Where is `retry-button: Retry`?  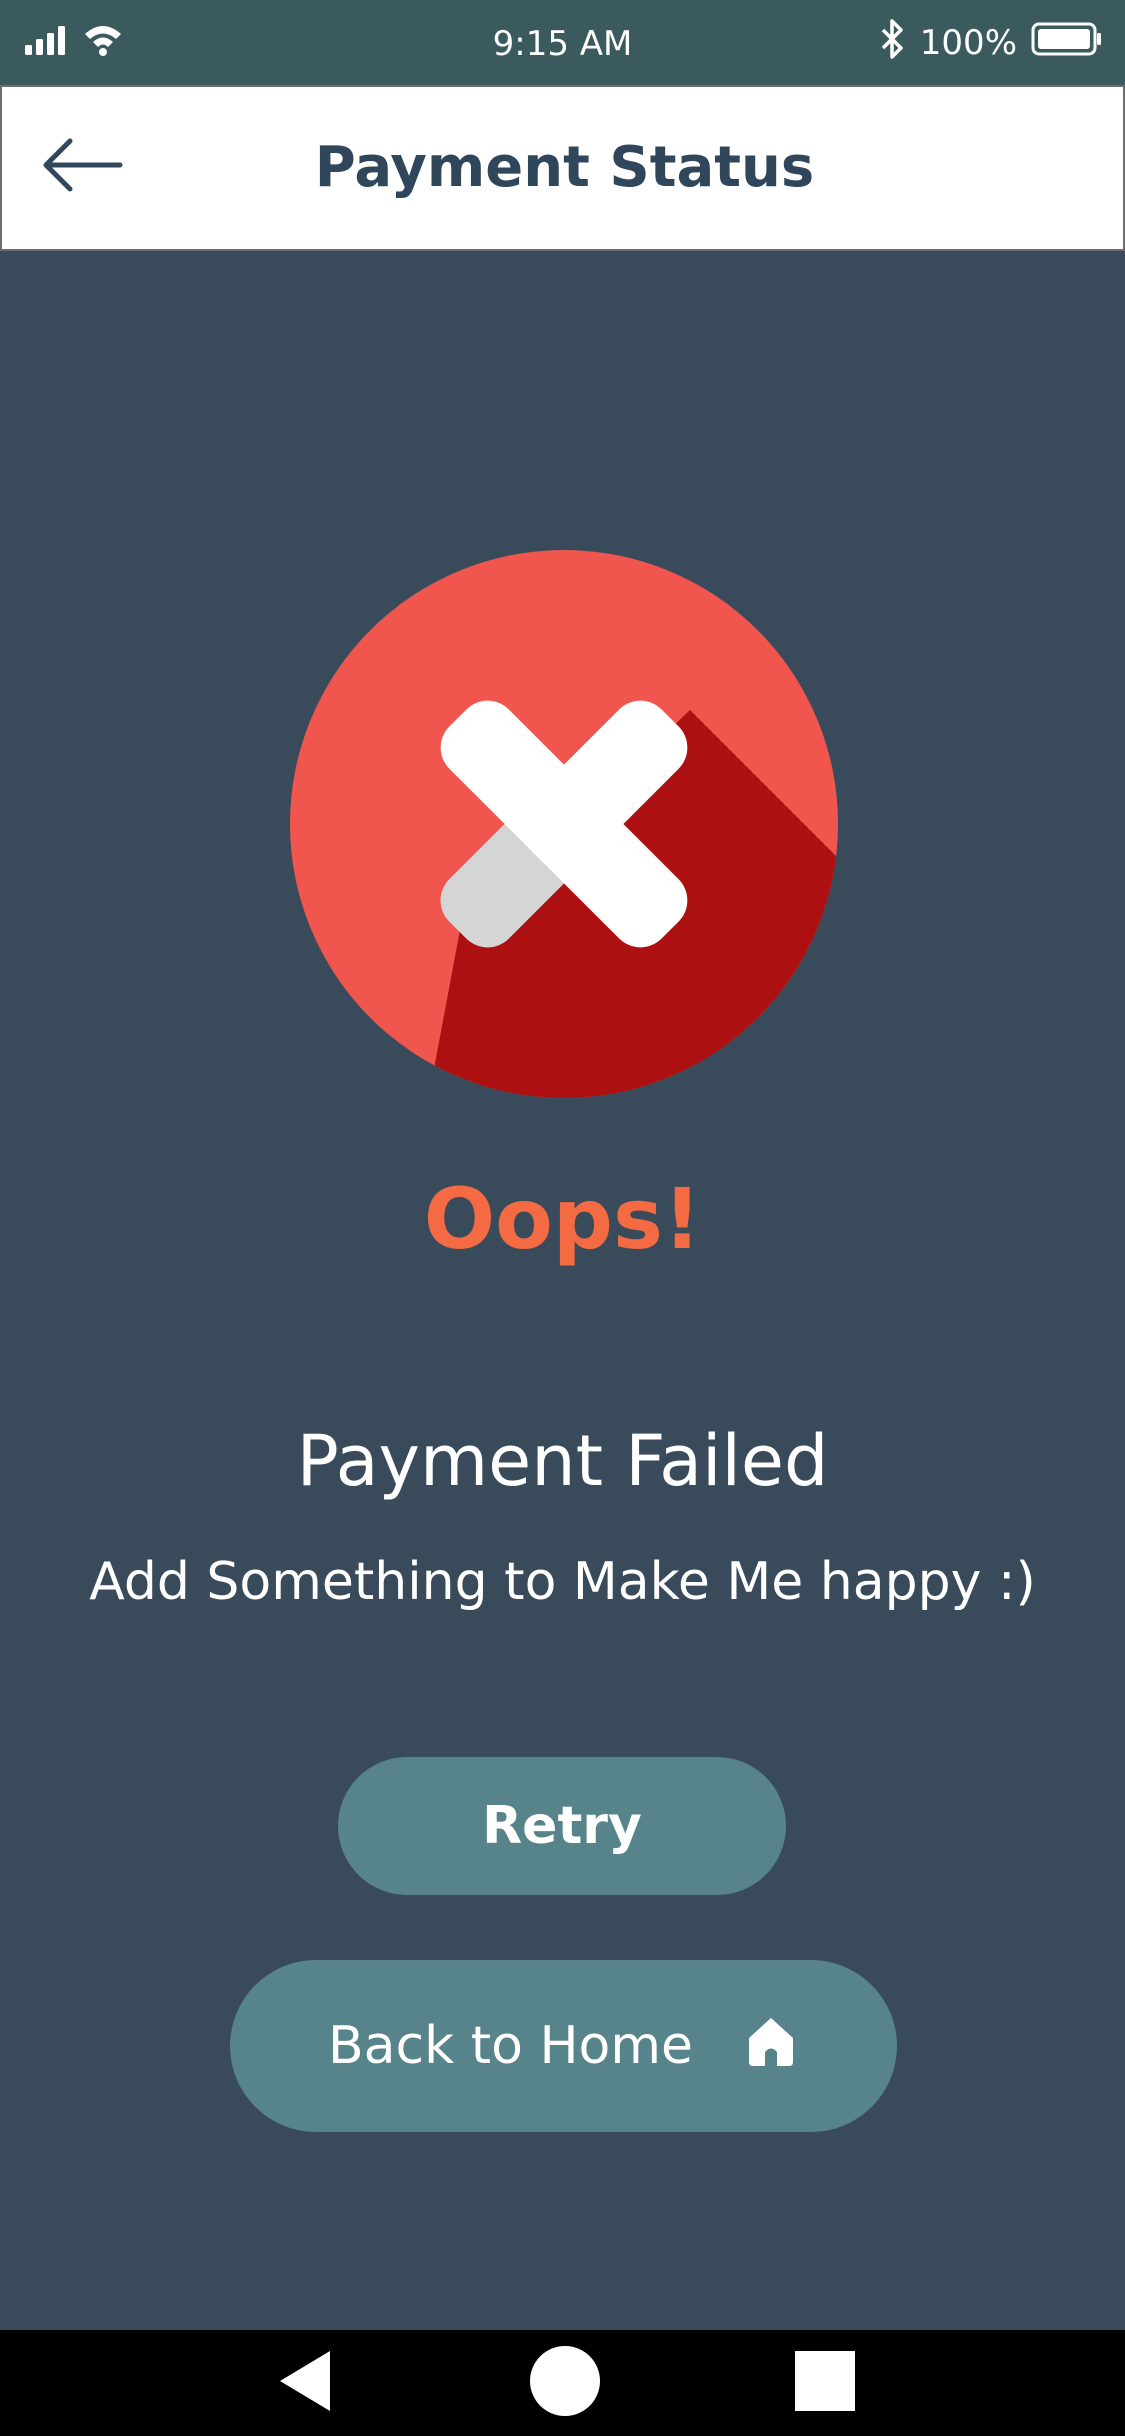 retry-button: Retry is located at coordinates (562, 1826).